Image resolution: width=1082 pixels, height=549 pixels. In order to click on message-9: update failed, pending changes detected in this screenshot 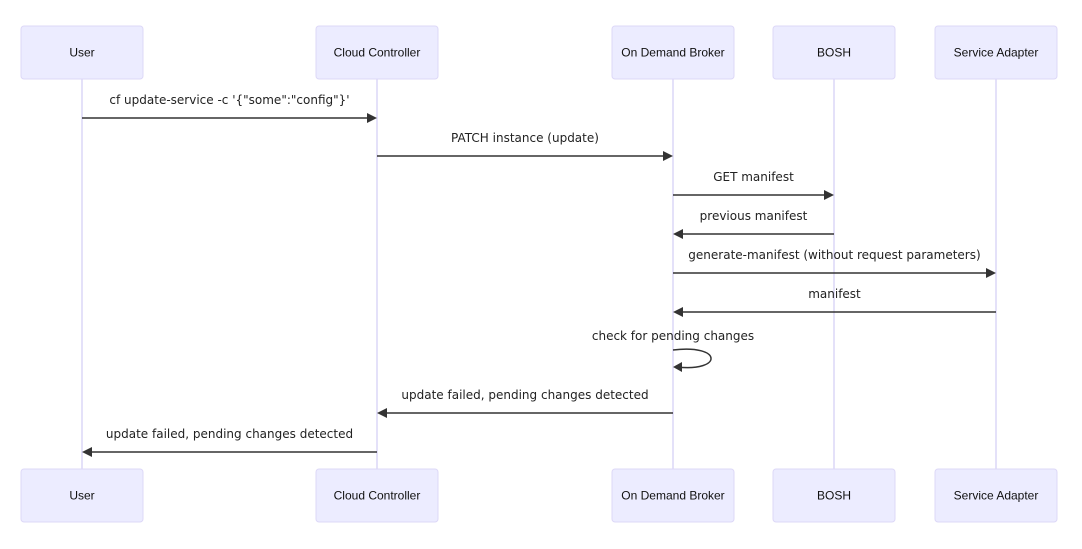, I will do `click(229, 442)`.